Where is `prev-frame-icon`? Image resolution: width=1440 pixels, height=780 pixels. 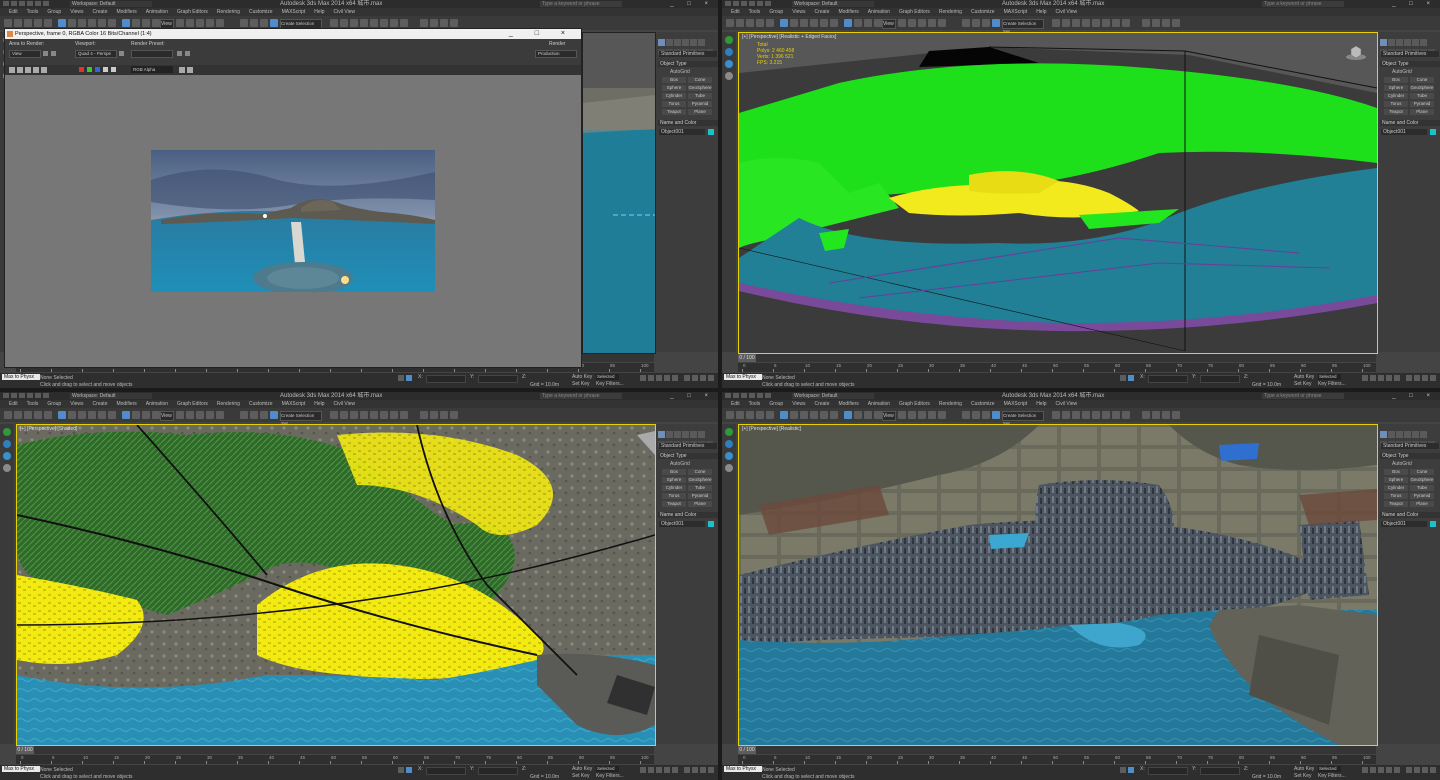
prev-frame-icon is located at coordinates (1373, 378).